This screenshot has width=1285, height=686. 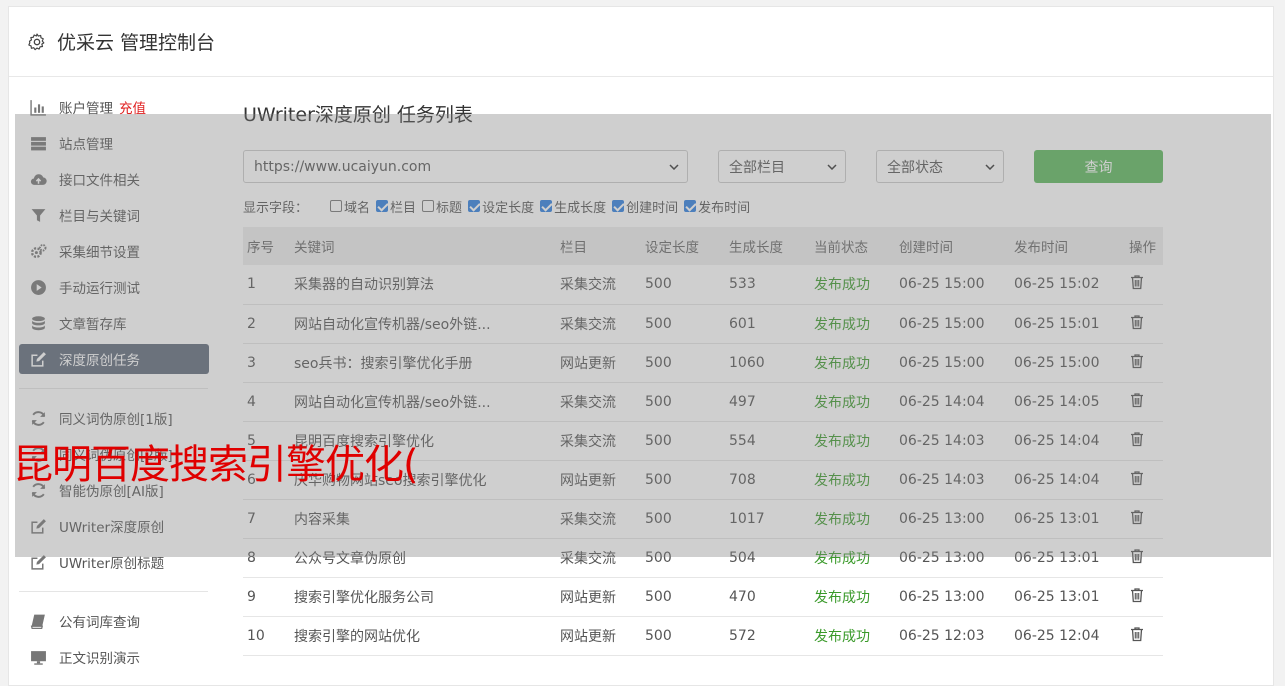 I want to click on table-cell: 06-25 12:03, so click(x=952, y=636).